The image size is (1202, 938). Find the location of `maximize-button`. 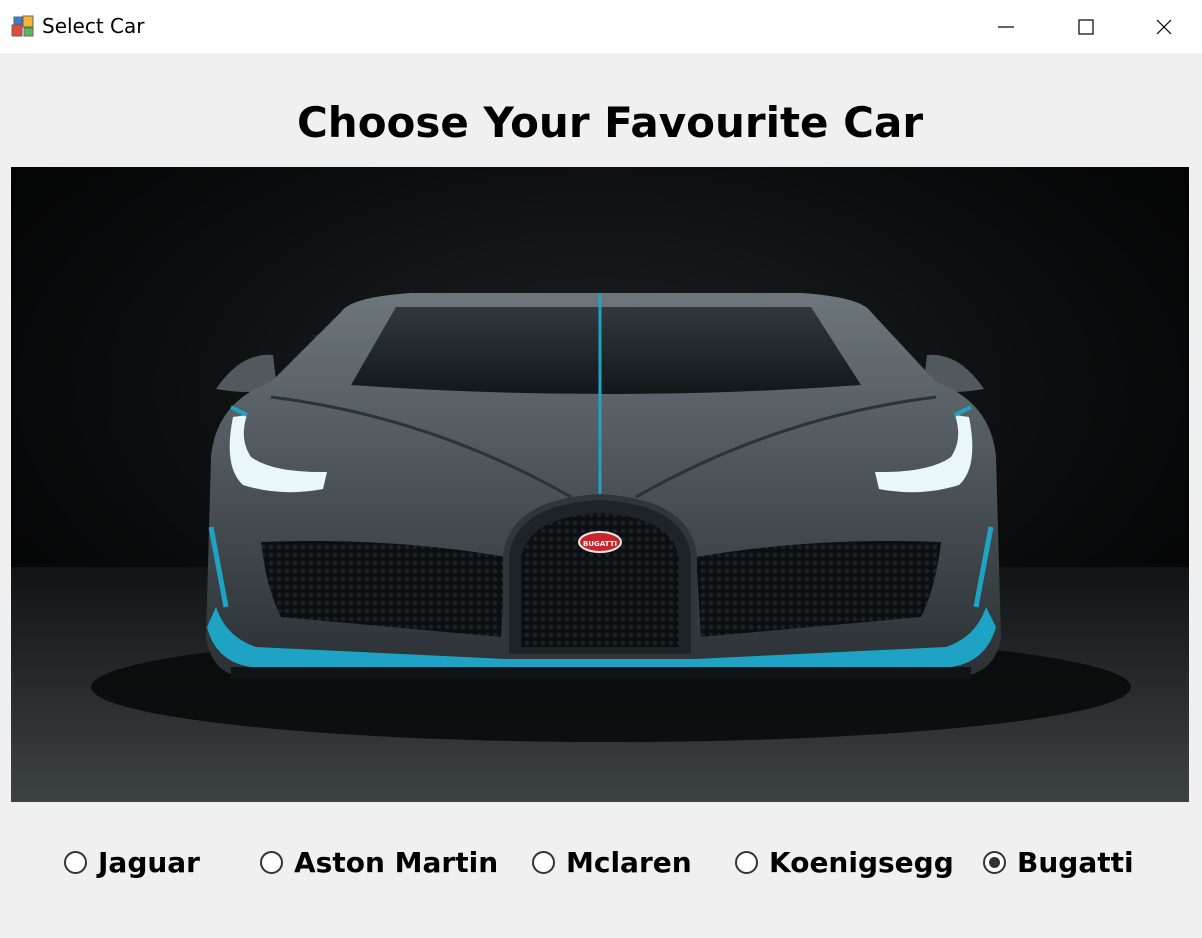

maximize-button is located at coordinates (1086, 26).